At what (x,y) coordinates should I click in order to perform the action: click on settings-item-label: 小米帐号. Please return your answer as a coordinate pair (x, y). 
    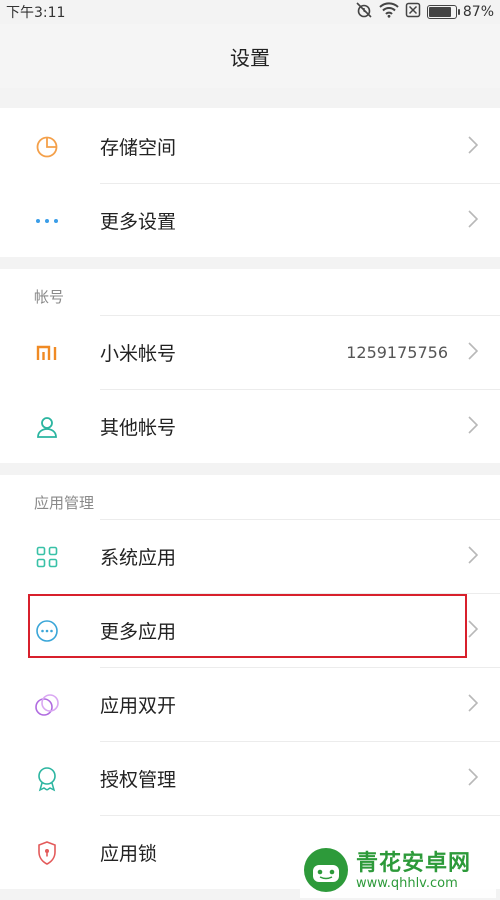
    Looking at the image, I should click on (138, 354).